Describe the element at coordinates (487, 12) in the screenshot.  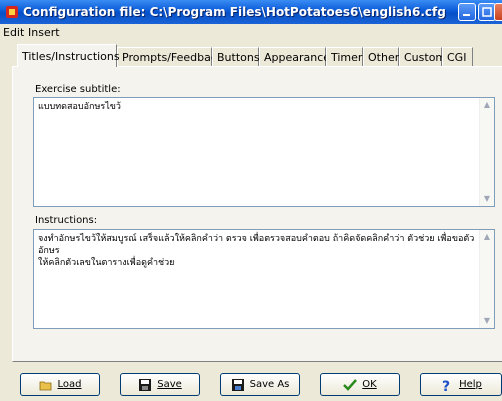
I see `maximize-icon` at that location.